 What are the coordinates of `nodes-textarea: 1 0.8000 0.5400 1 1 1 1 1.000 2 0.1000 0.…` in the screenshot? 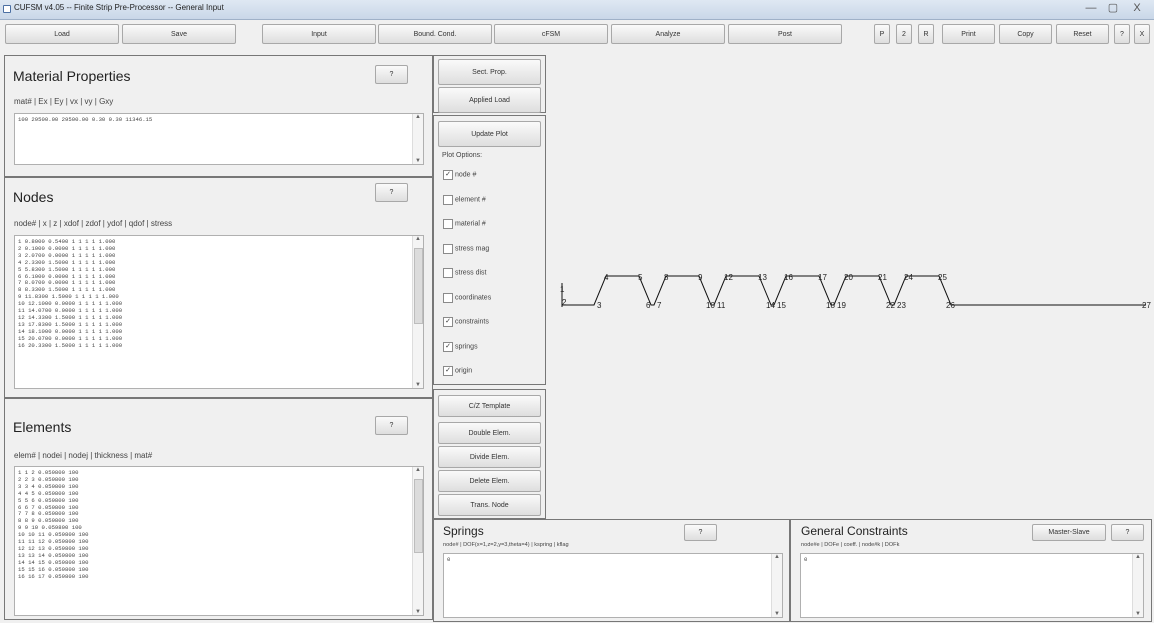 It's located at (219, 312).